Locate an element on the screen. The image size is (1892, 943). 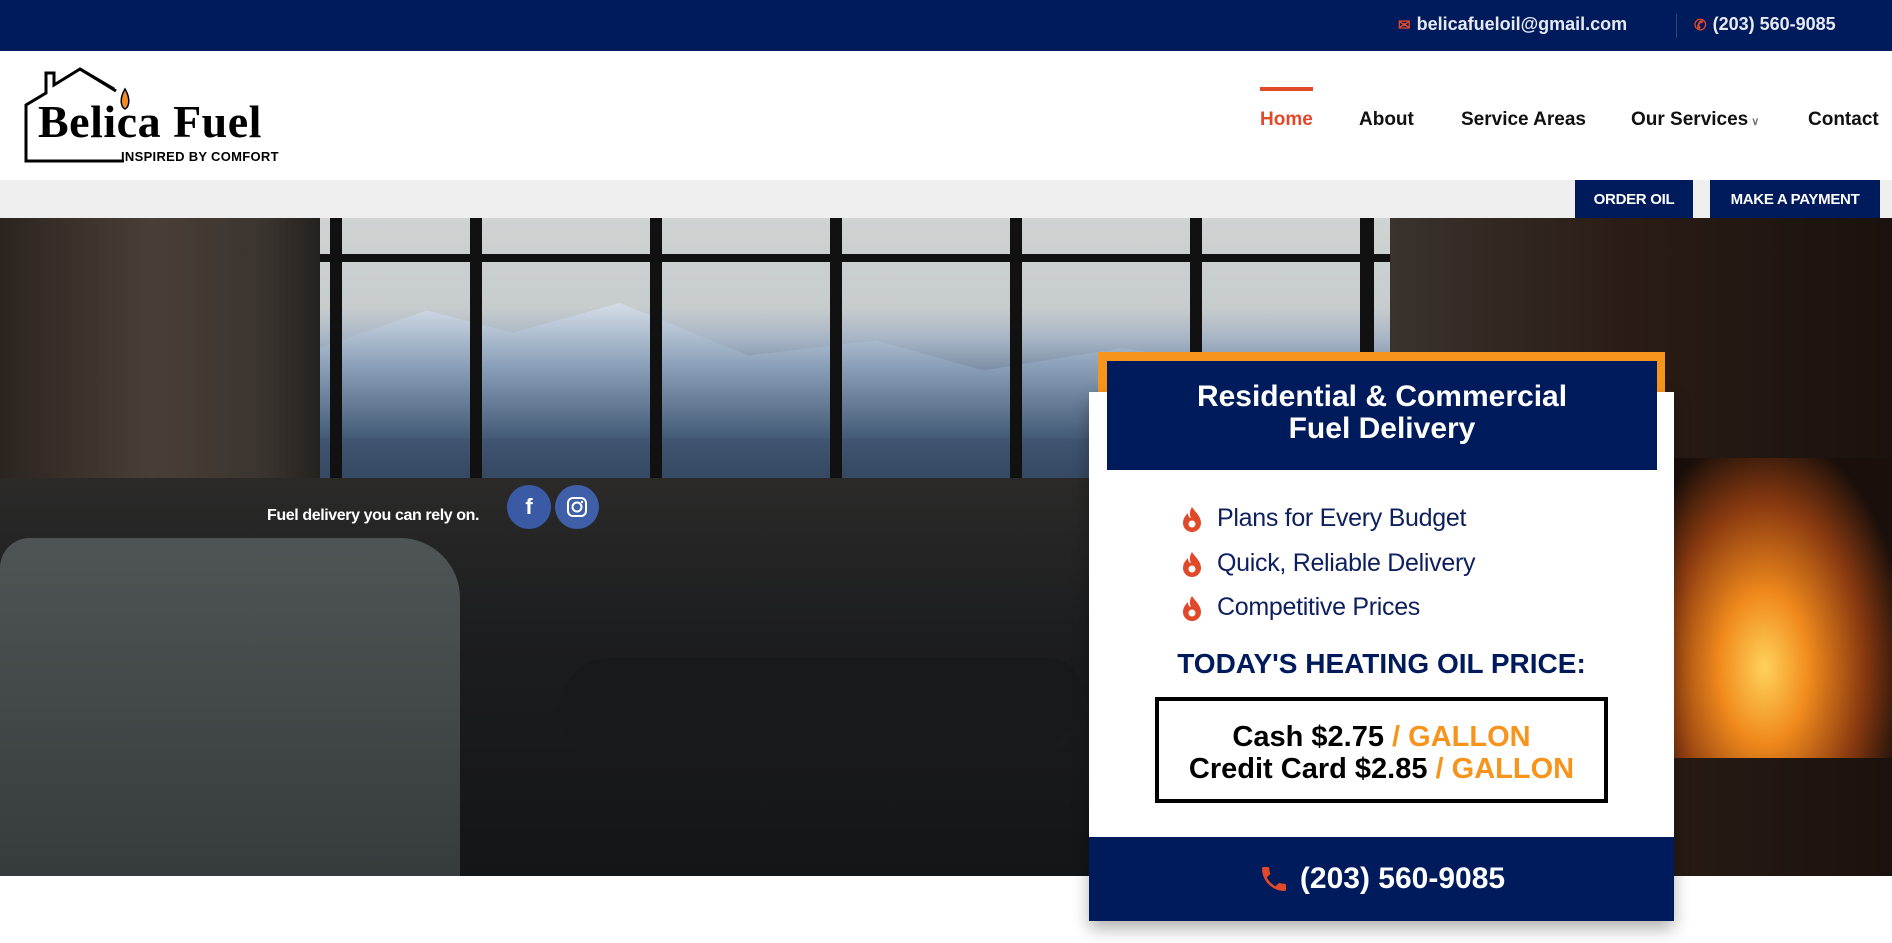
email-link: ✉ belicafueloil@gmail.com is located at coordinates (1512, 24).